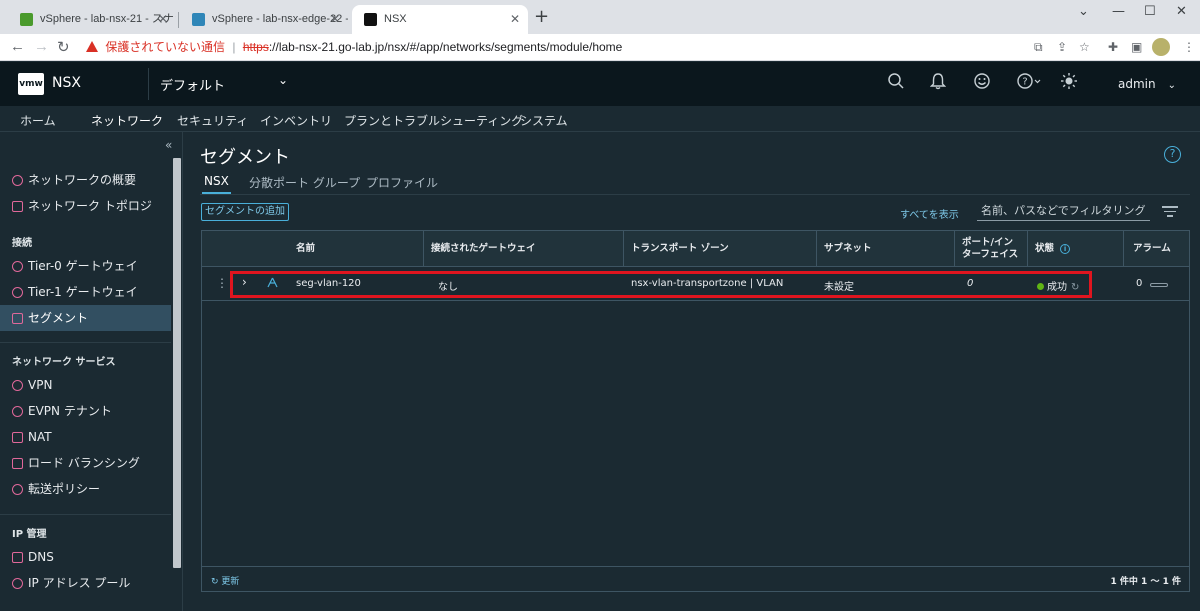 This screenshot has width=1200, height=611. Describe the element at coordinates (1045, 248) in the screenshot. I see `column-header-status-label: 状態` at that location.